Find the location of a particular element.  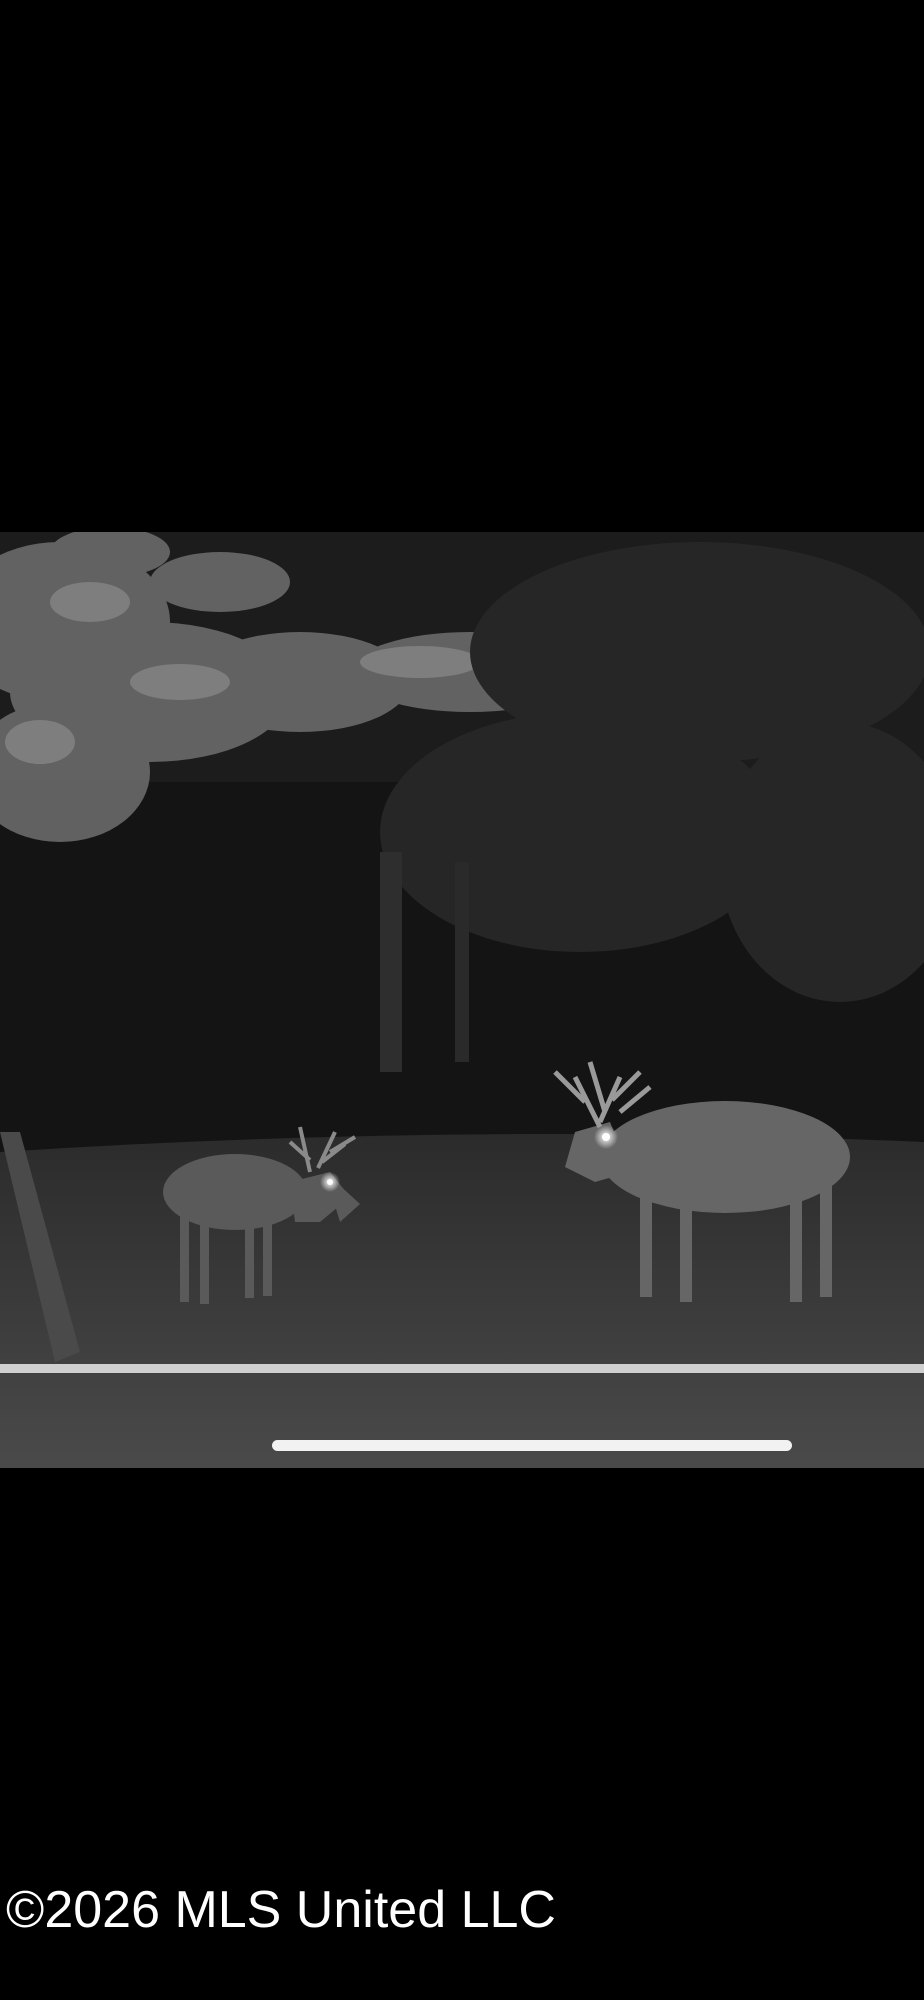

video-scrub-bar is located at coordinates (462, 1368).